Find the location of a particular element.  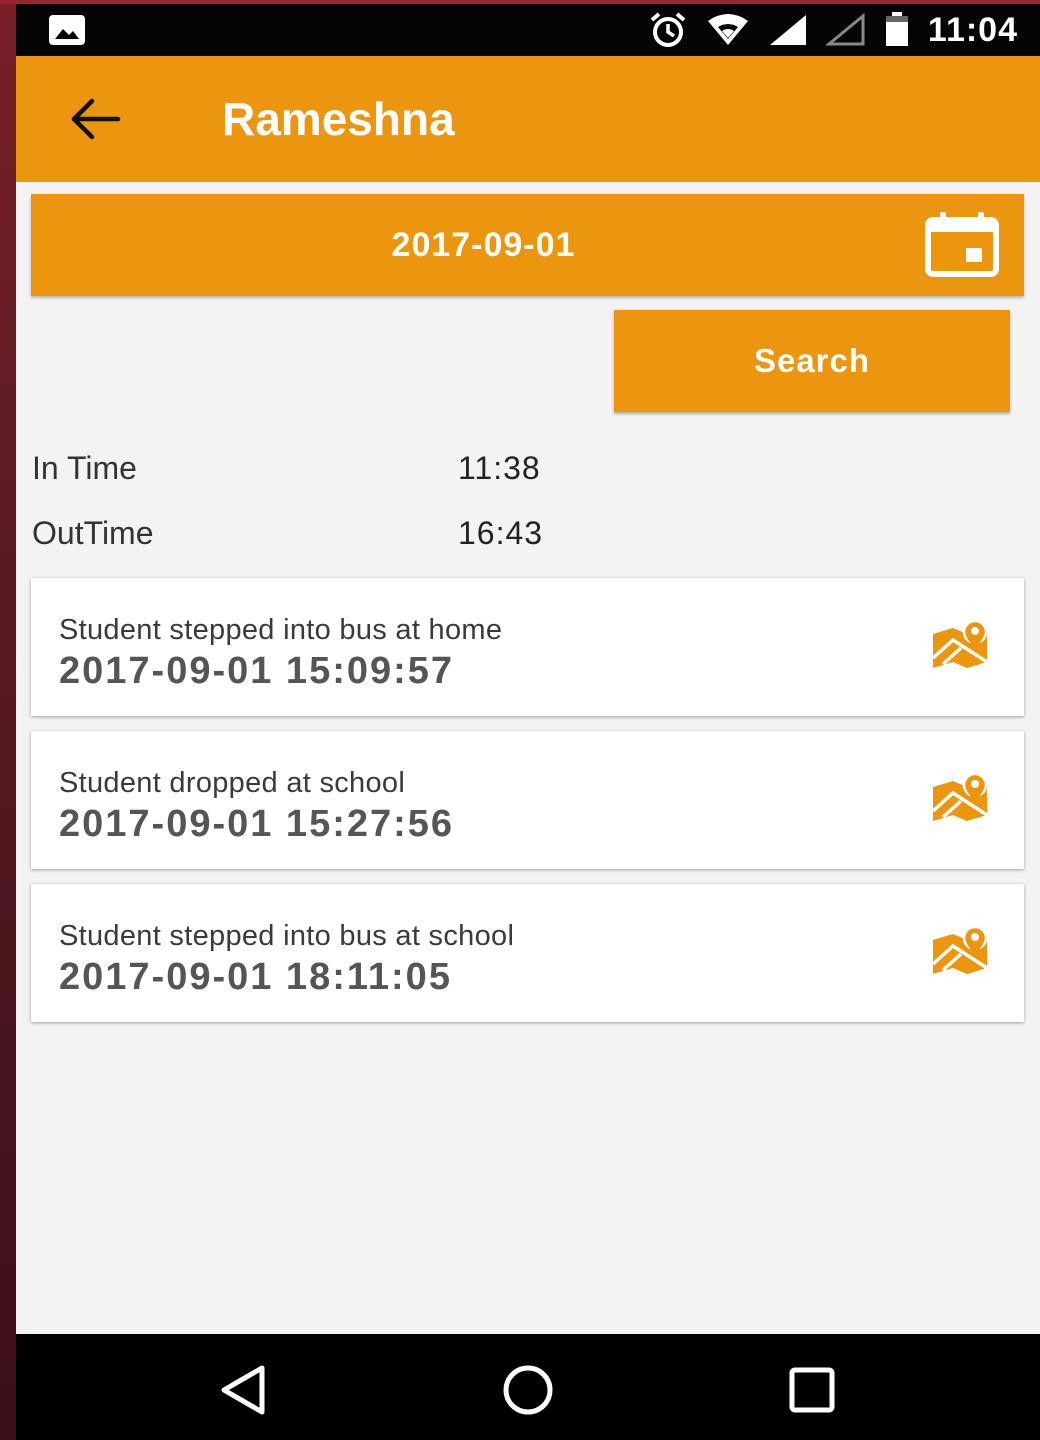

back-triangle-icon is located at coordinates (244, 1390).